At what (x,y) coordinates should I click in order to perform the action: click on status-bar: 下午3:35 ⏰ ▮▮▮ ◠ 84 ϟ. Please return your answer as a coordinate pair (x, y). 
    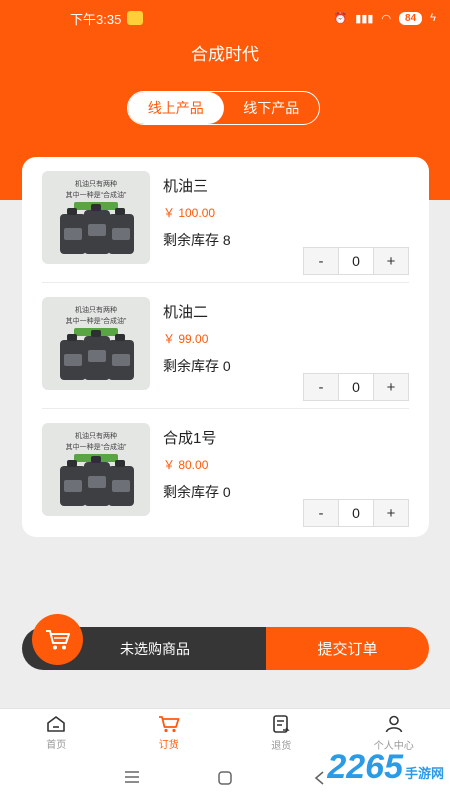
    Looking at the image, I should click on (225, 18).